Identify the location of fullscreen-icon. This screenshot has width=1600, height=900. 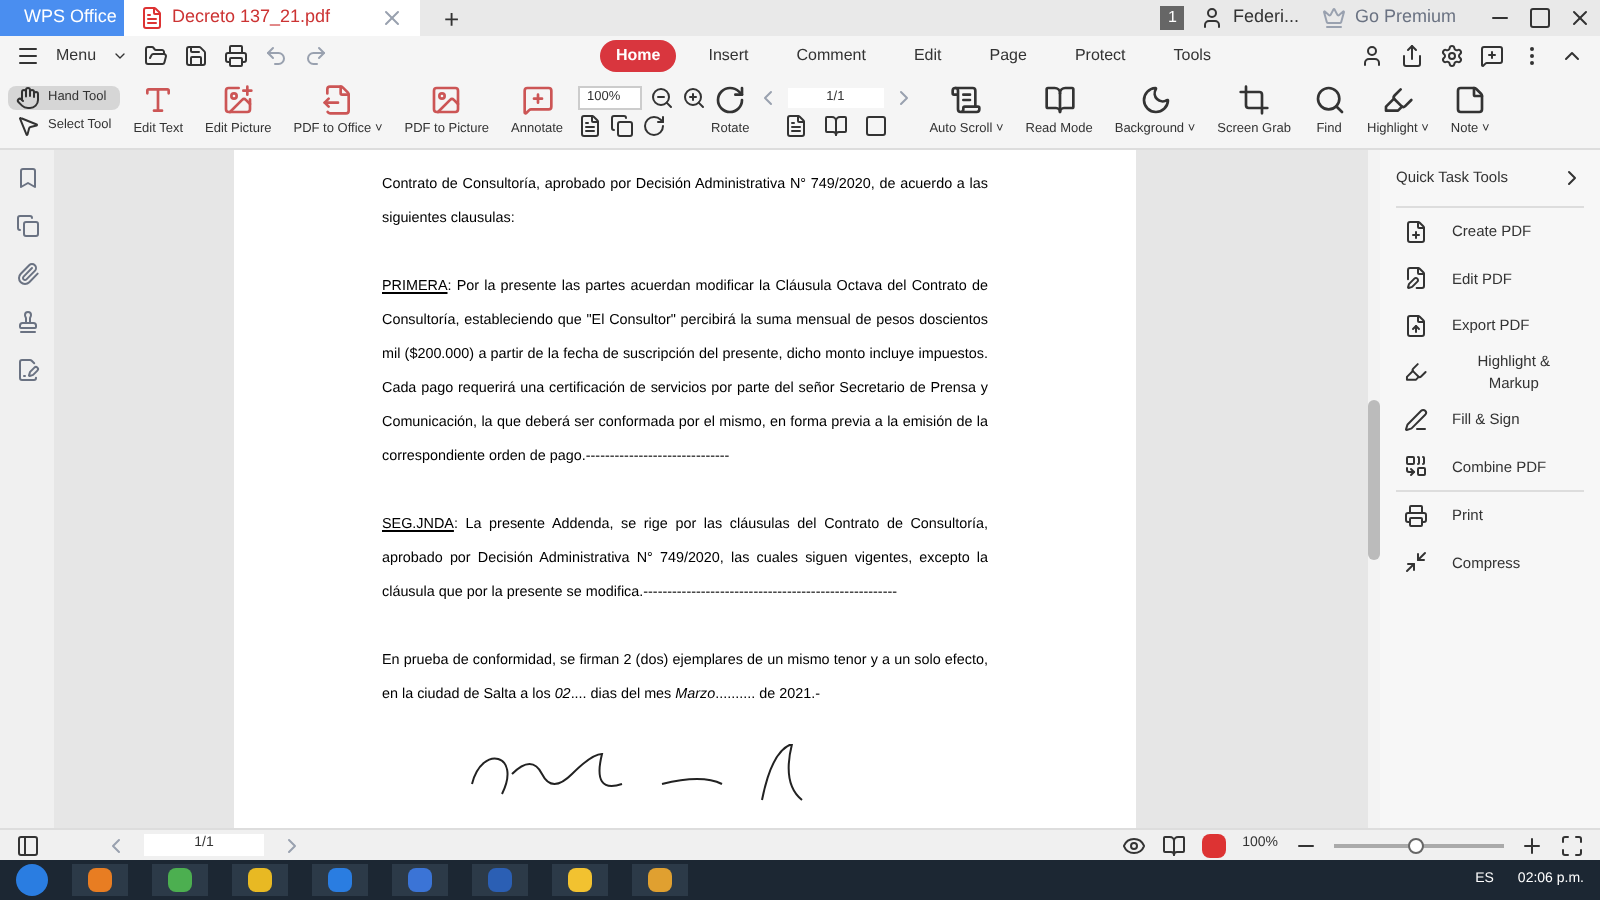
(1572, 845).